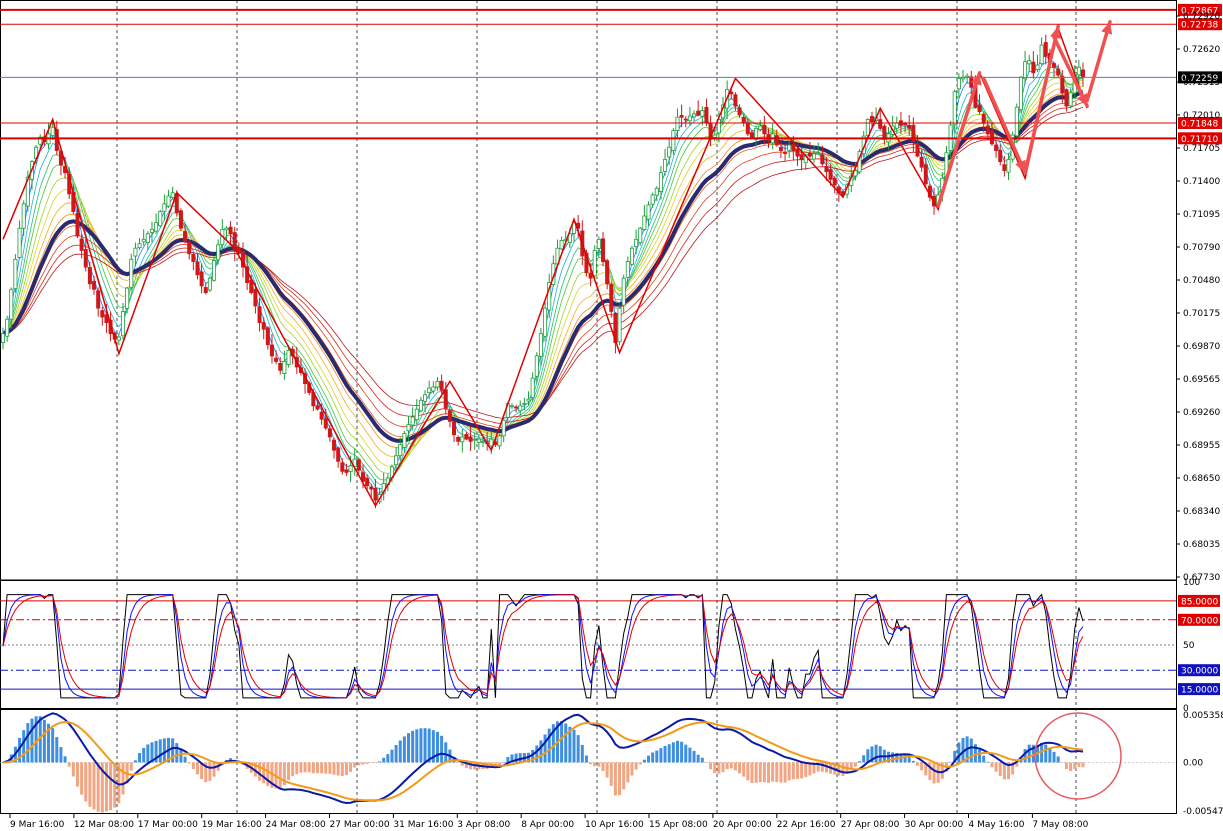  What do you see at coordinates (870, 825) in the screenshot?
I see `time-tick-label: 27 Apr 08:00` at bounding box center [870, 825].